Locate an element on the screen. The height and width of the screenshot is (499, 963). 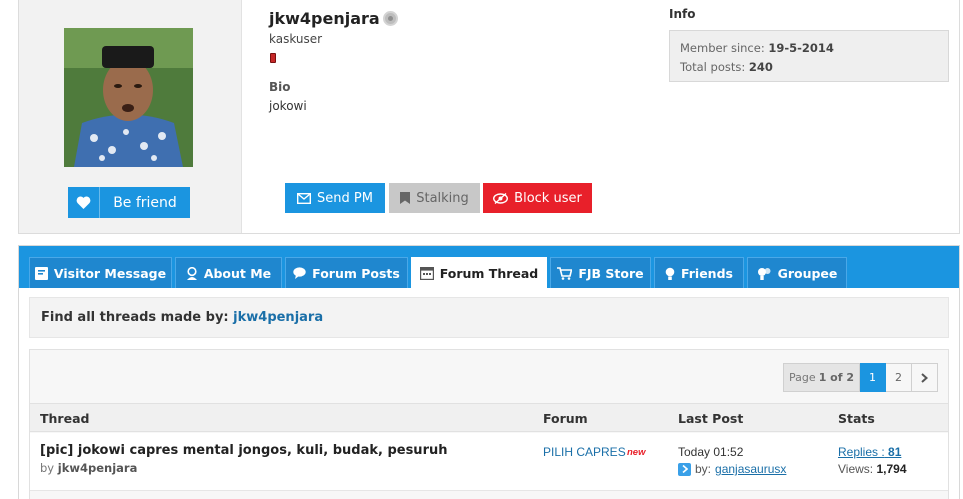
avatar-photo is located at coordinates (128, 97).